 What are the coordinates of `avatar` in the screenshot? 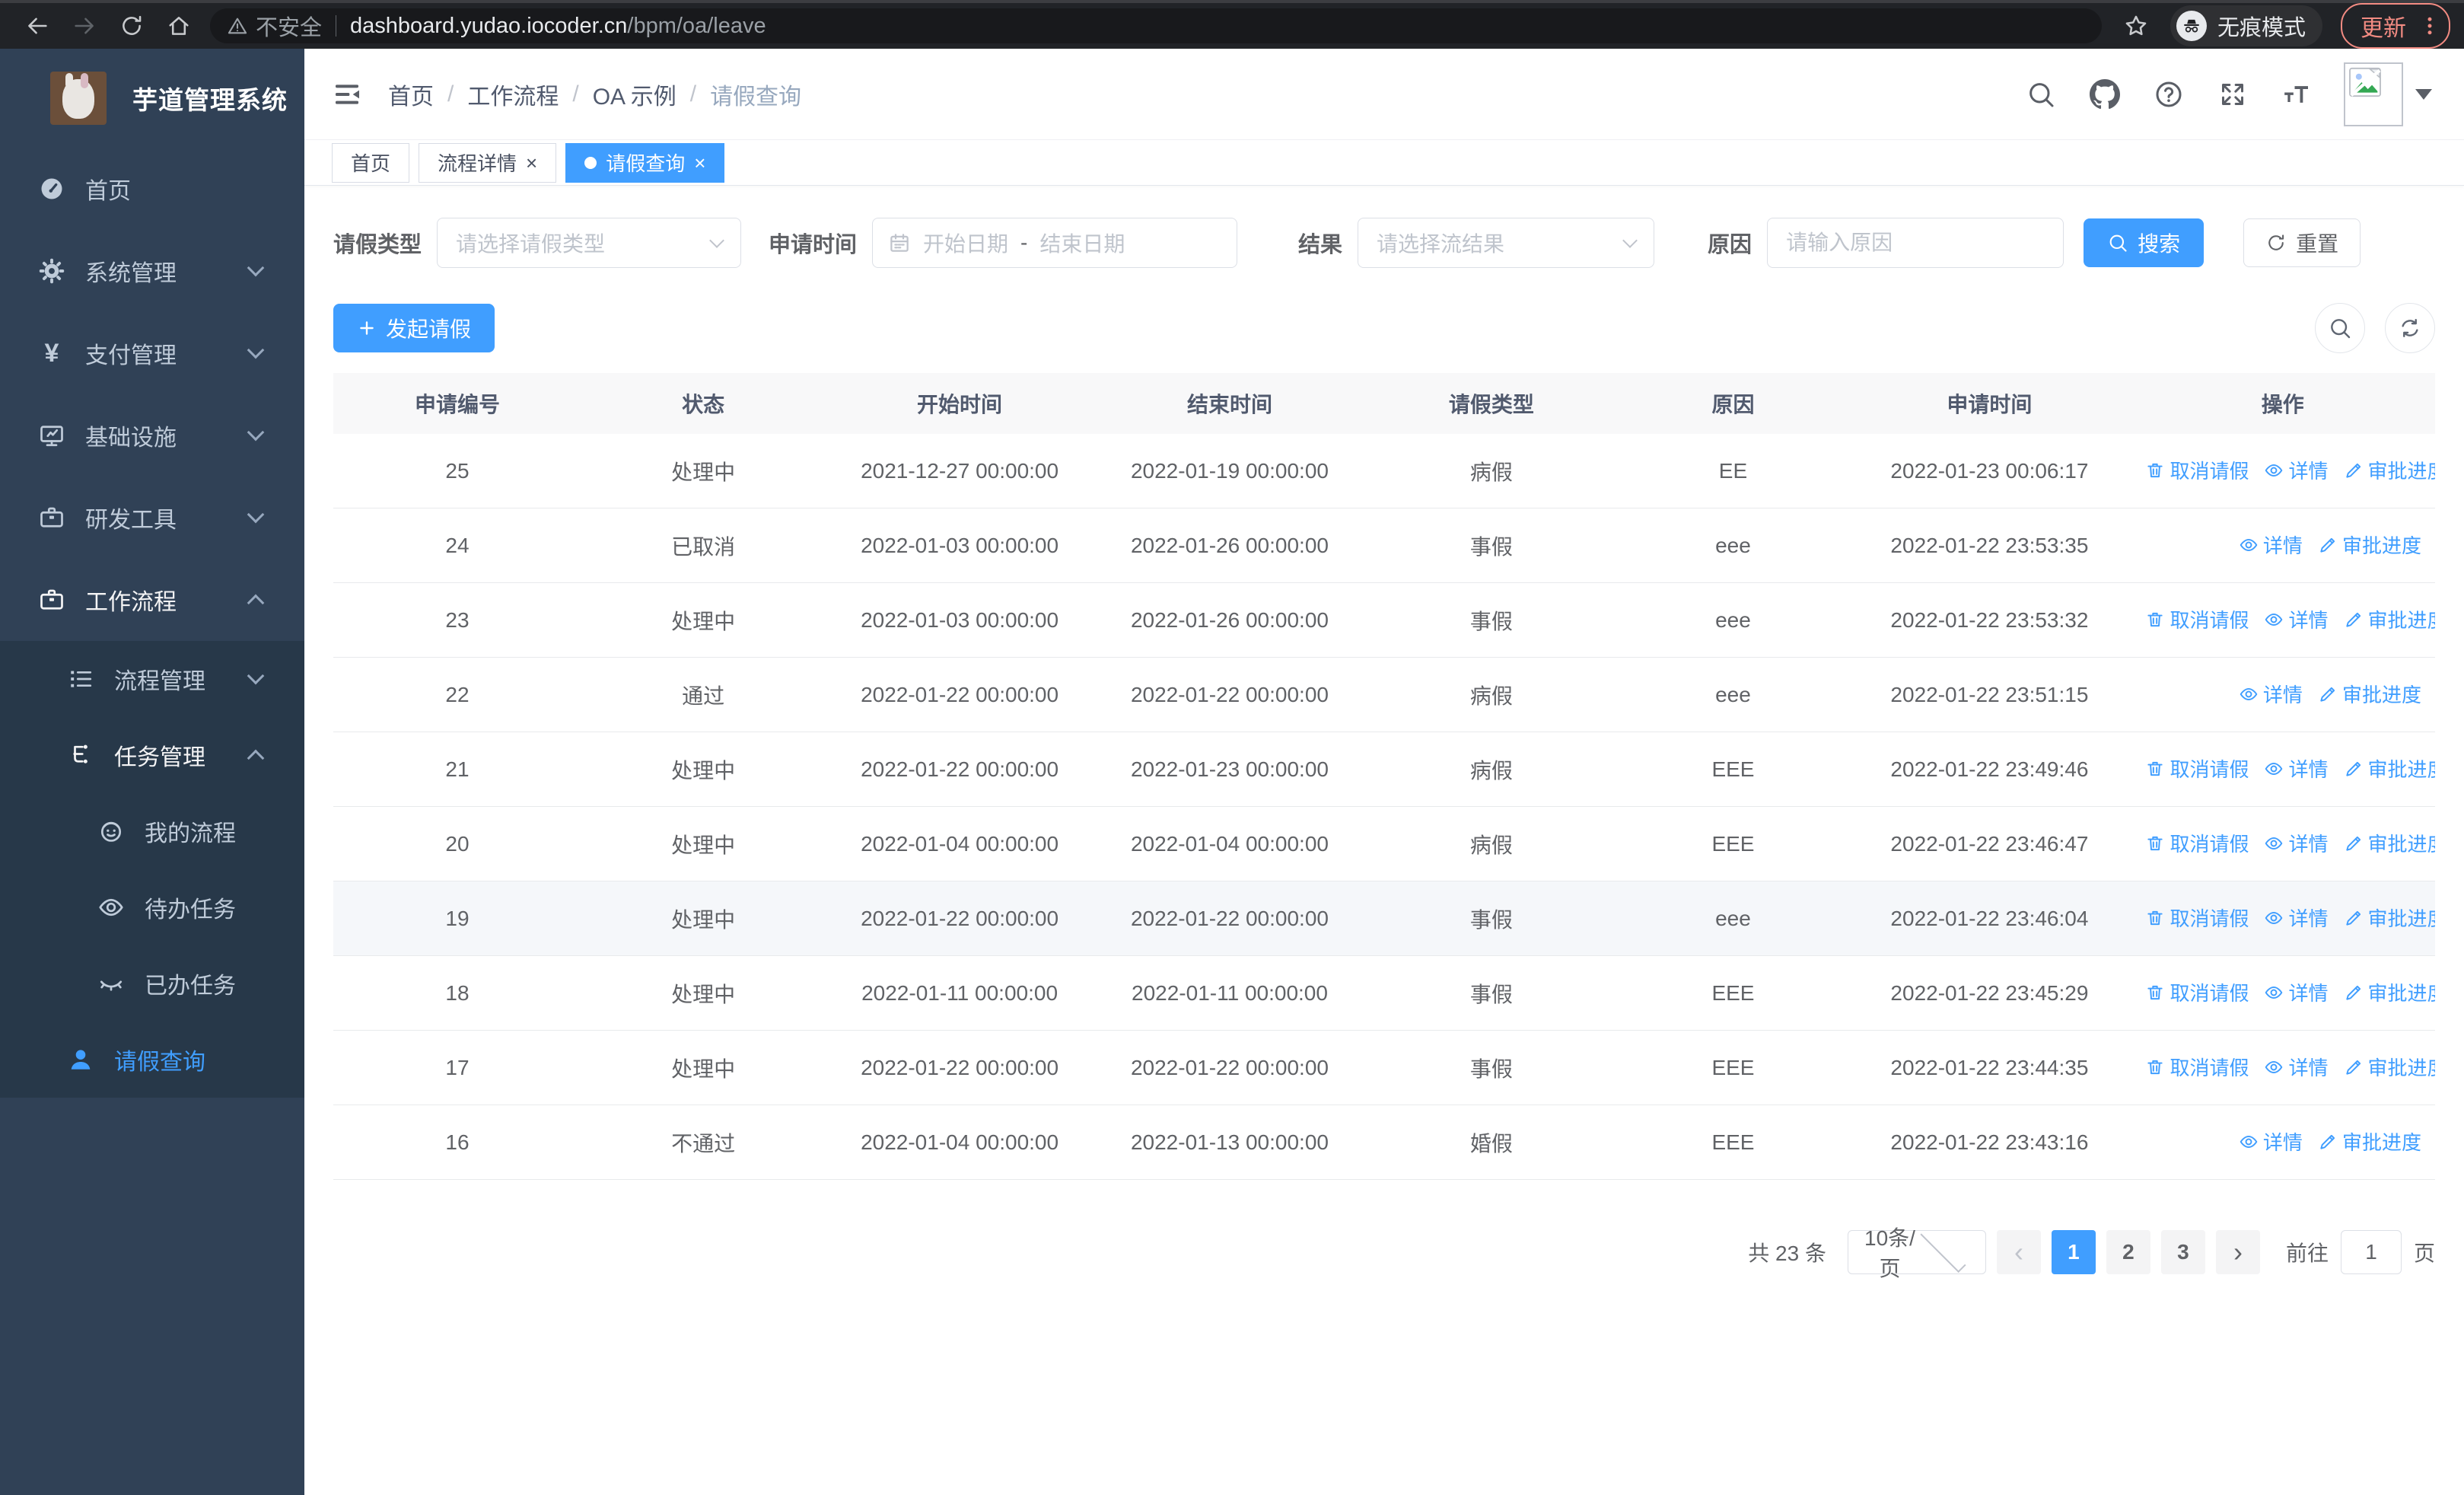 It's located at (2373, 94).